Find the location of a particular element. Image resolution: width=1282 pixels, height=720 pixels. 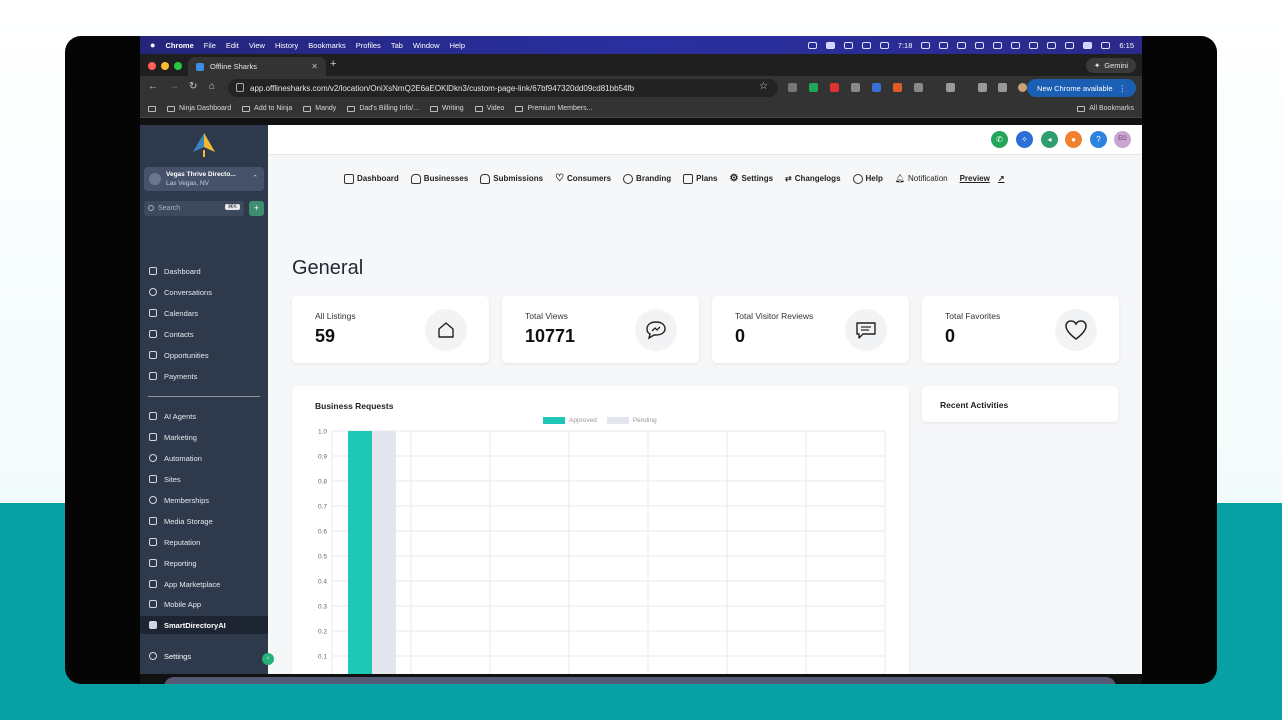

profile-avatar-icon is located at coordinates (1022, 87).